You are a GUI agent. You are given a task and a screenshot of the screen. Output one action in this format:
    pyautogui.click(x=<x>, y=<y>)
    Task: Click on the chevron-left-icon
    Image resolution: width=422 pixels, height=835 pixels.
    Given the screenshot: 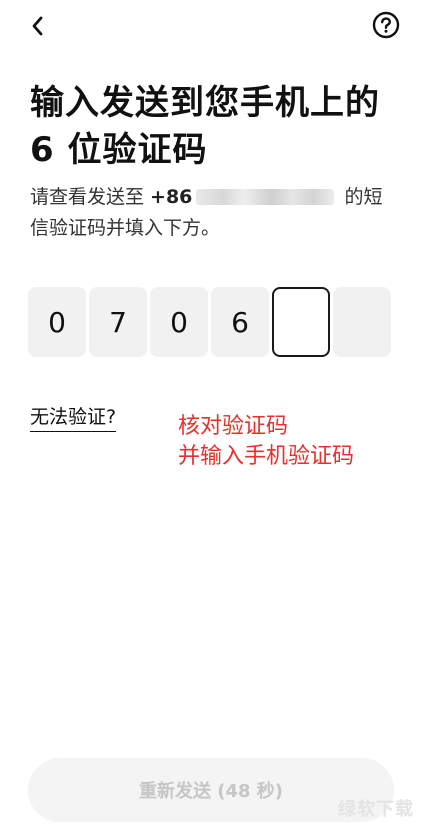 What is the action you would take?
    pyautogui.click(x=37, y=26)
    